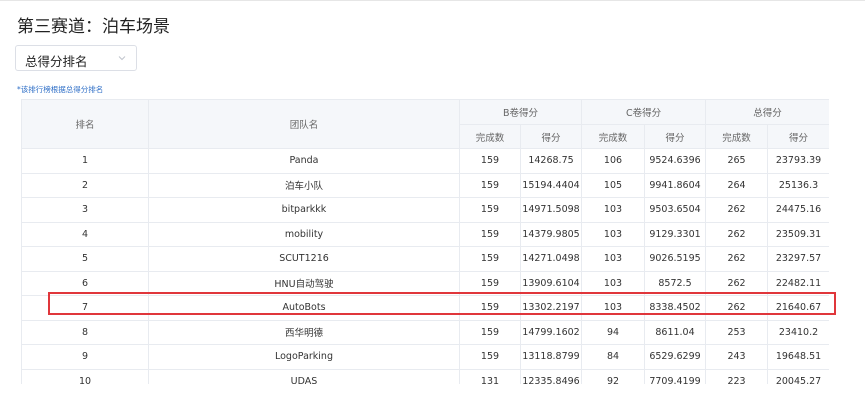  I want to click on cell-t-score: 23410.2, so click(798, 332).